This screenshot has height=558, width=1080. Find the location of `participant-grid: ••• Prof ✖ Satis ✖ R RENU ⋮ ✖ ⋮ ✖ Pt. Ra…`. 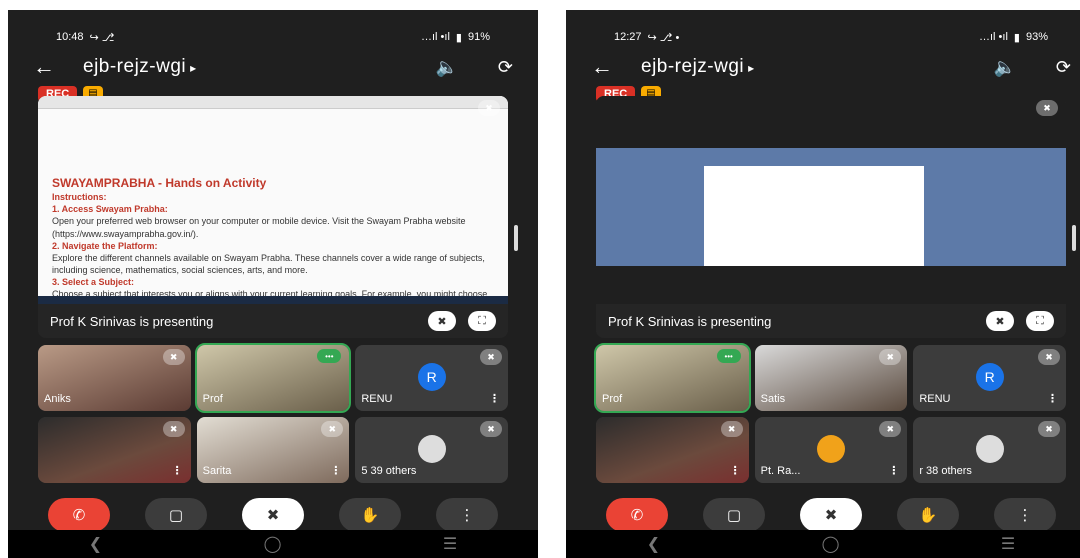

participant-grid: ••• Prof ✖ Satis ✖ R RENU ⋮ ✖ ⋮ ✖ Pt. Ra… is located at coordinates (830, 413).